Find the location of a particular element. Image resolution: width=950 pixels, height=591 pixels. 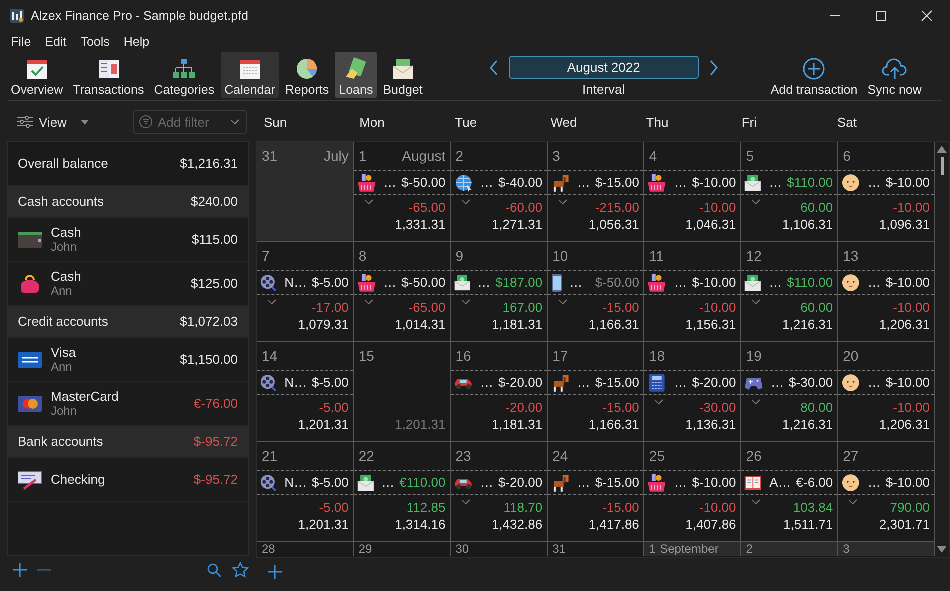

calendar-day: 14 N… $-5.00 -5.00 1,201.31 is located at coordinates (305, 392).